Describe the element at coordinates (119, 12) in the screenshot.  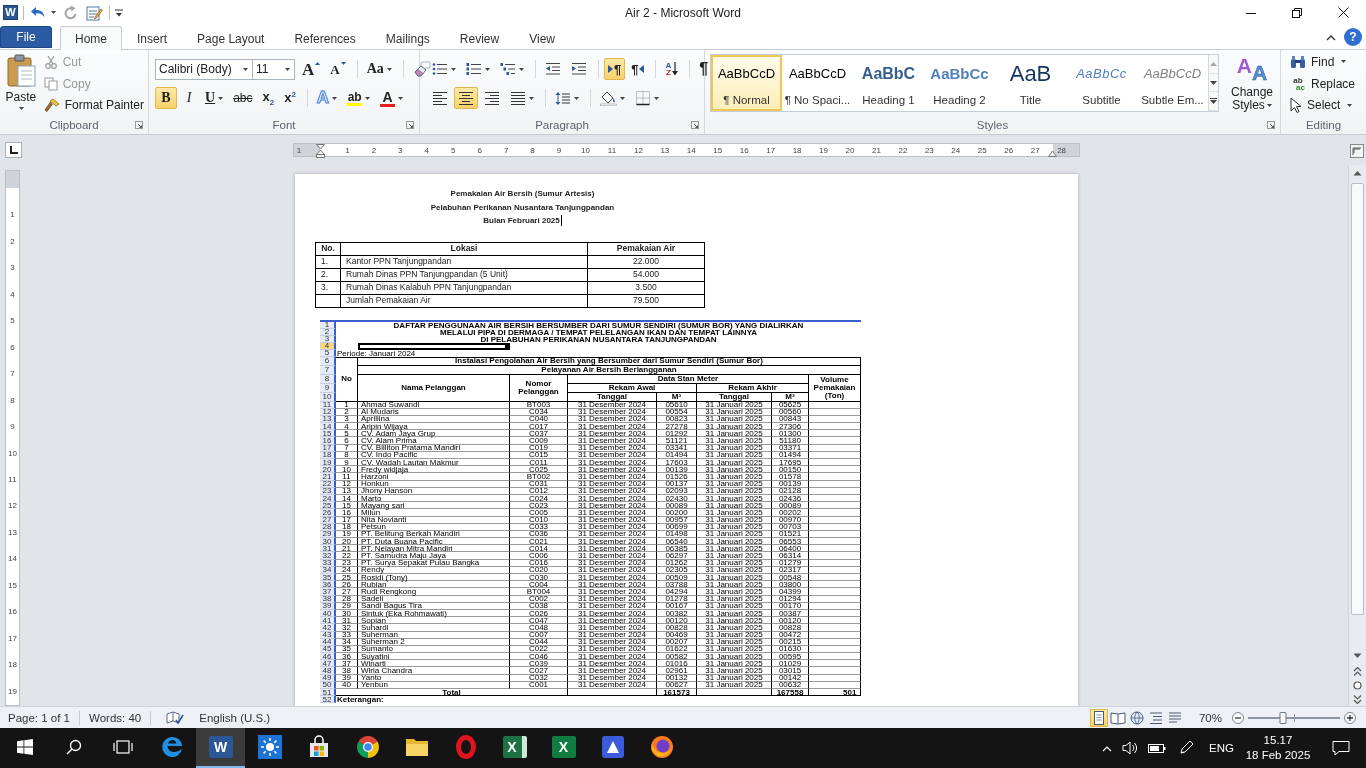
I see `customize-menu-icon` at that location.